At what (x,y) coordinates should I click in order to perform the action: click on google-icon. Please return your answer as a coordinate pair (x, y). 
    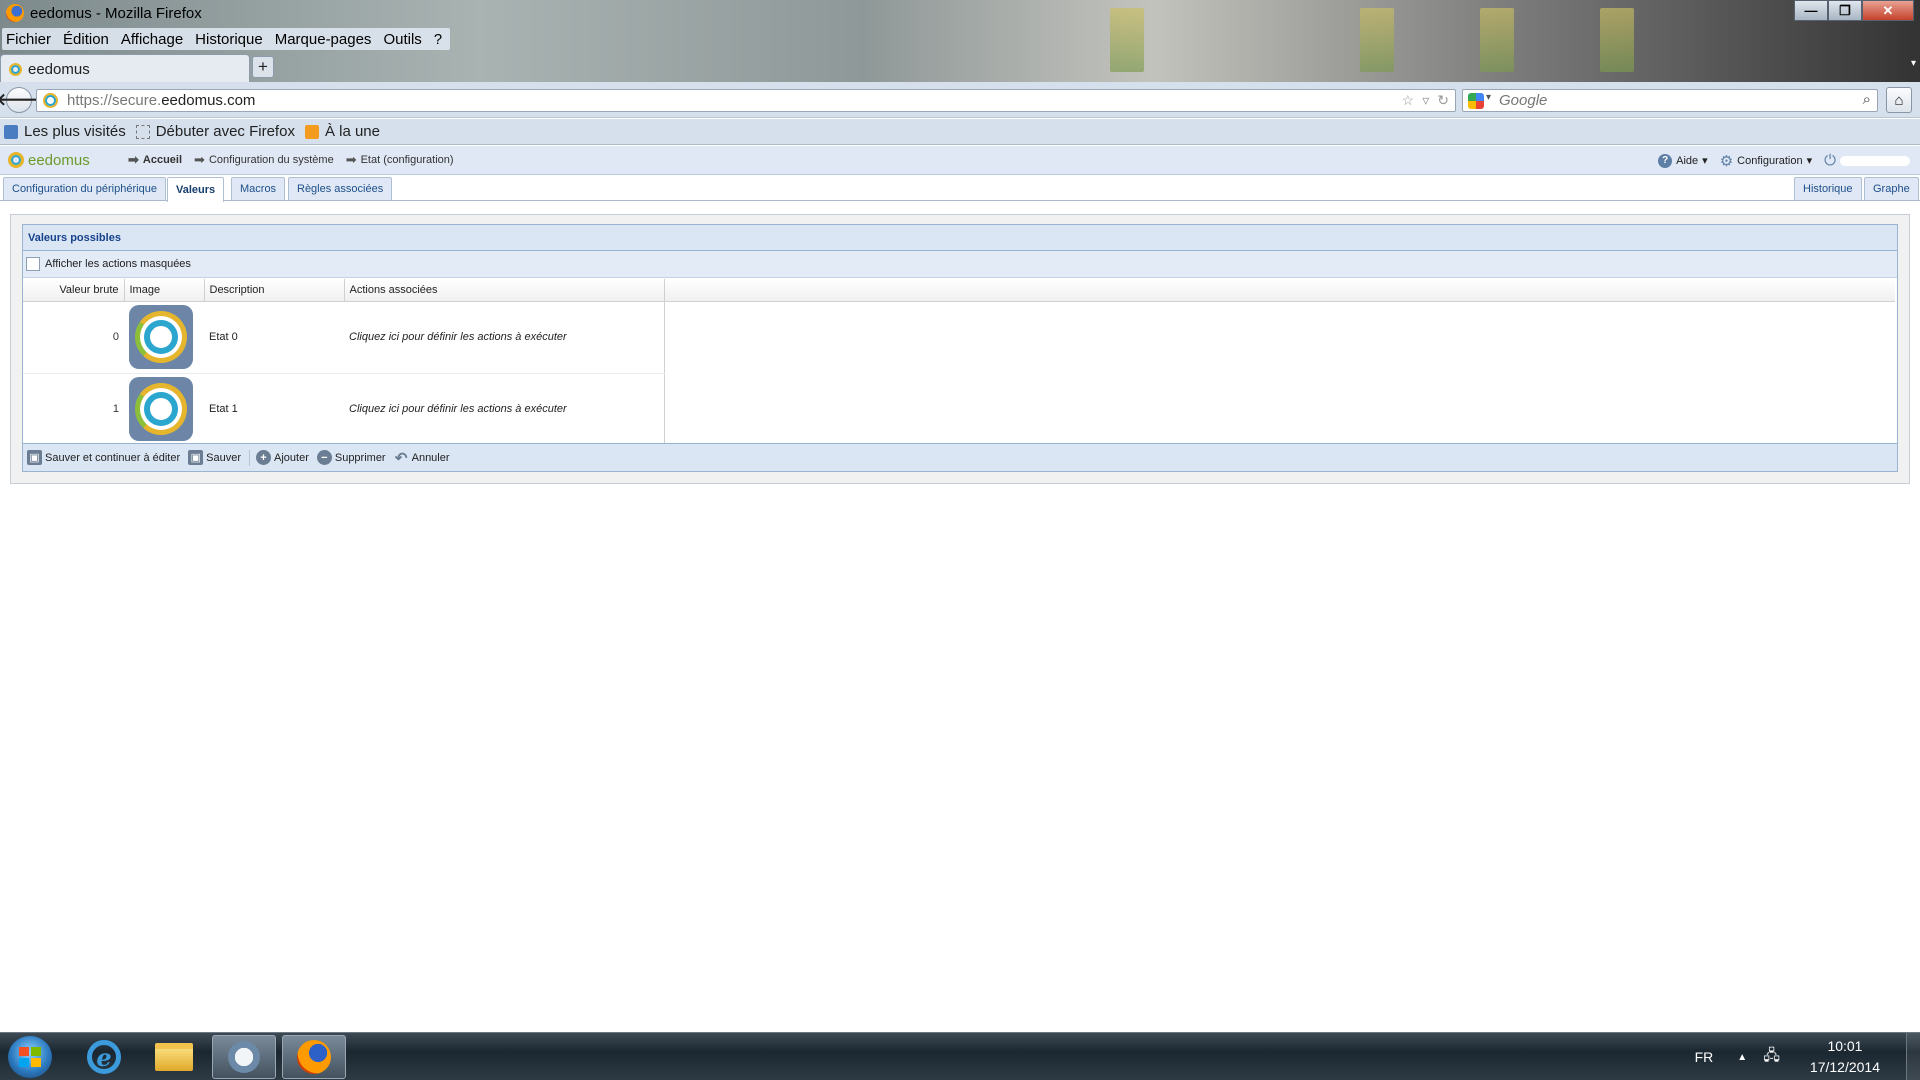
    Looking at the image, I should click on (1476, 101).